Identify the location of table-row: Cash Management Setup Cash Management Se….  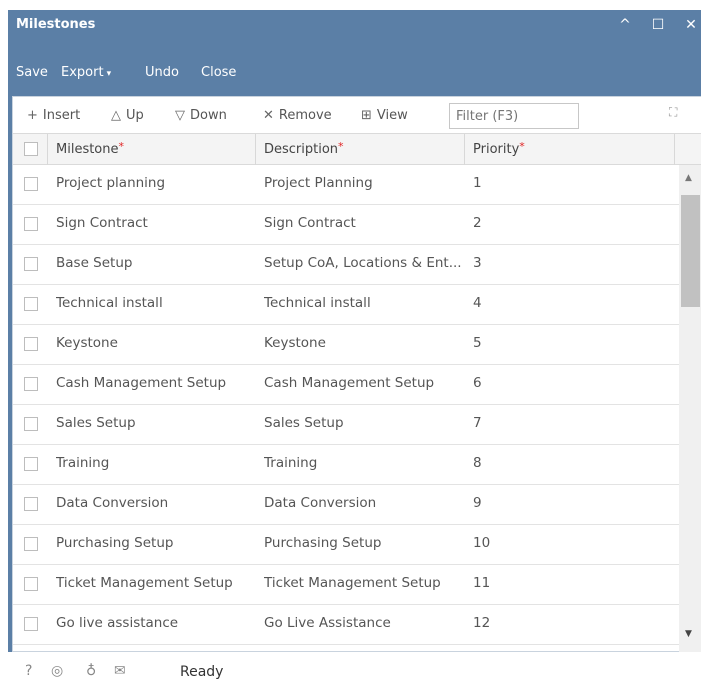
(346, 385).